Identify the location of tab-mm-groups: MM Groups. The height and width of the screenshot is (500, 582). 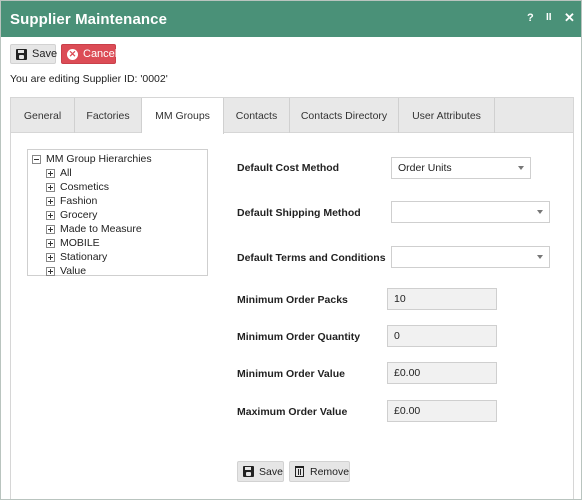
(183, 116).